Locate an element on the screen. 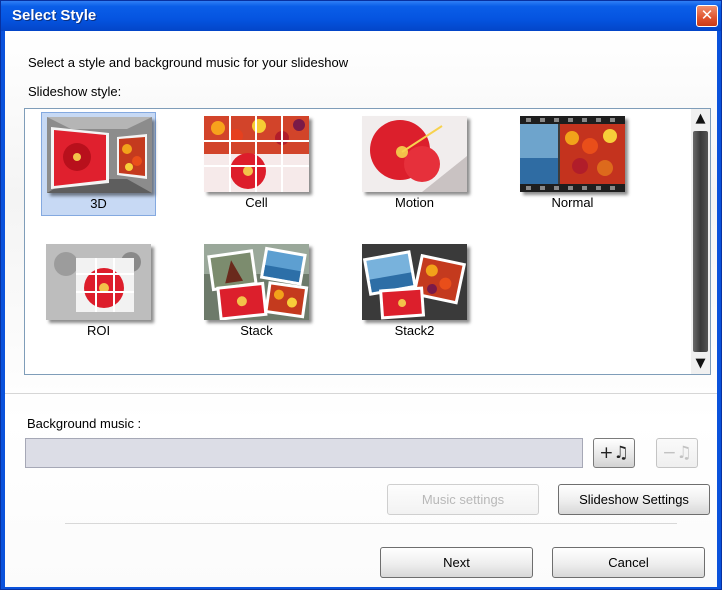 The width and height of the screenshot is (722, 590). close-icon: ✕ is located at coordinates (707, 16).